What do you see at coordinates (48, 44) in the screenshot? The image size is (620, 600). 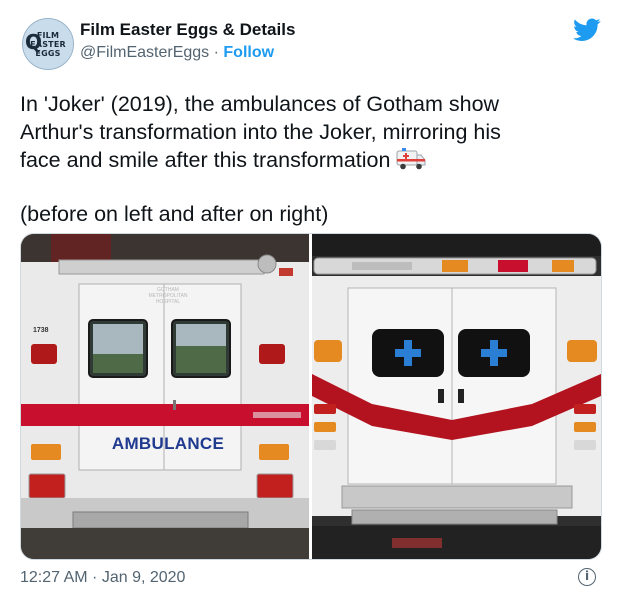 I see `avatar: Q FILM EASTER EGGS` at bounding box center [48, 44].